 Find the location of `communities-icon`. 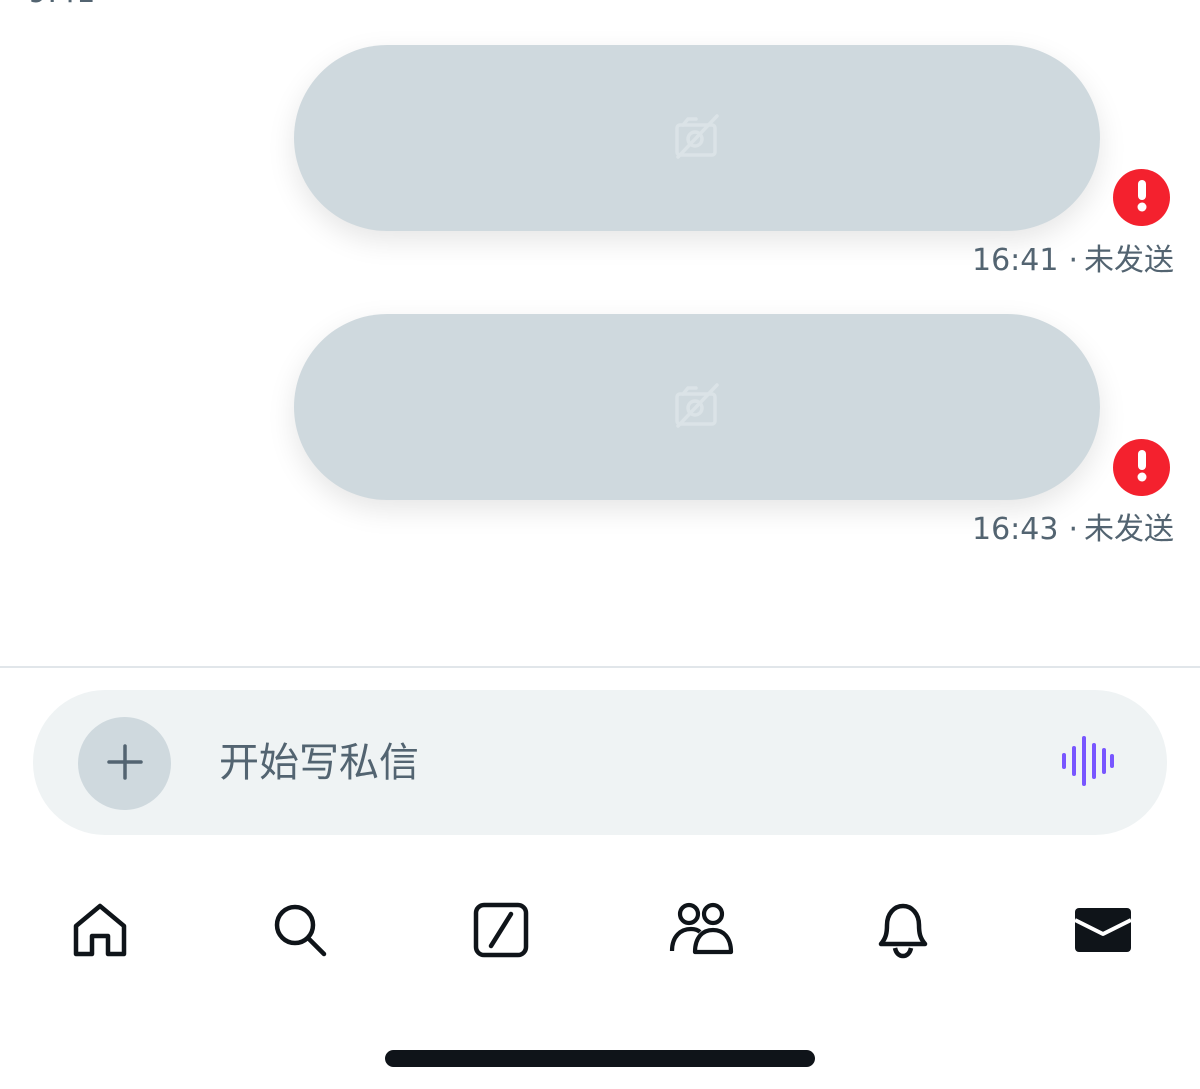

communities-icon is located at coordinates (702, 932).